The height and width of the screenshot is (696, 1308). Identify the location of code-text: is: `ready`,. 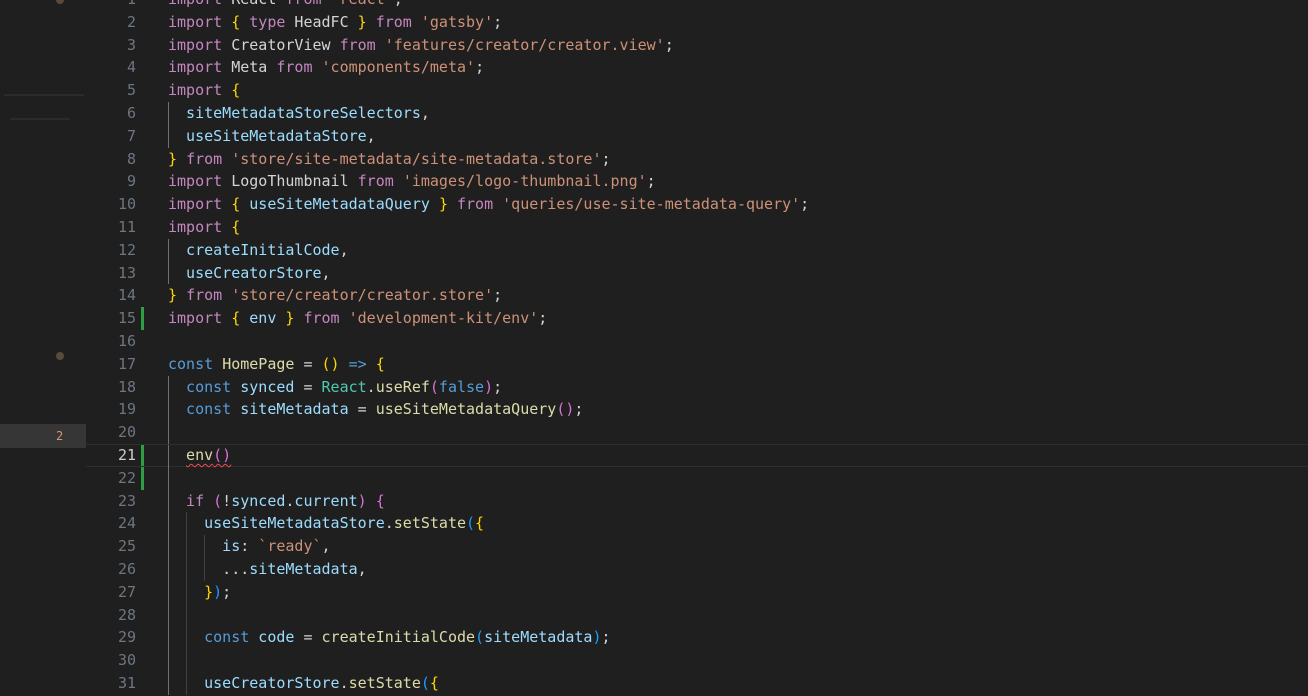
(276, 546).